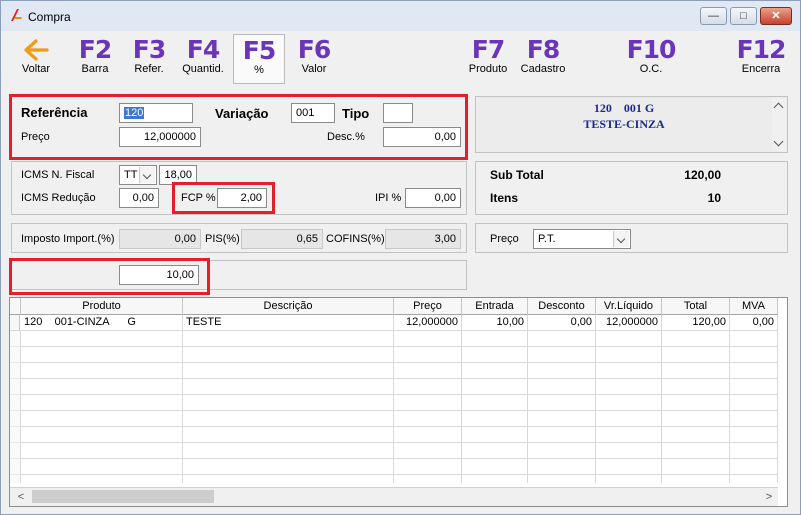 The image size is (801, 515). I want to click on col-descricao: Descrição, so click(288, 306).